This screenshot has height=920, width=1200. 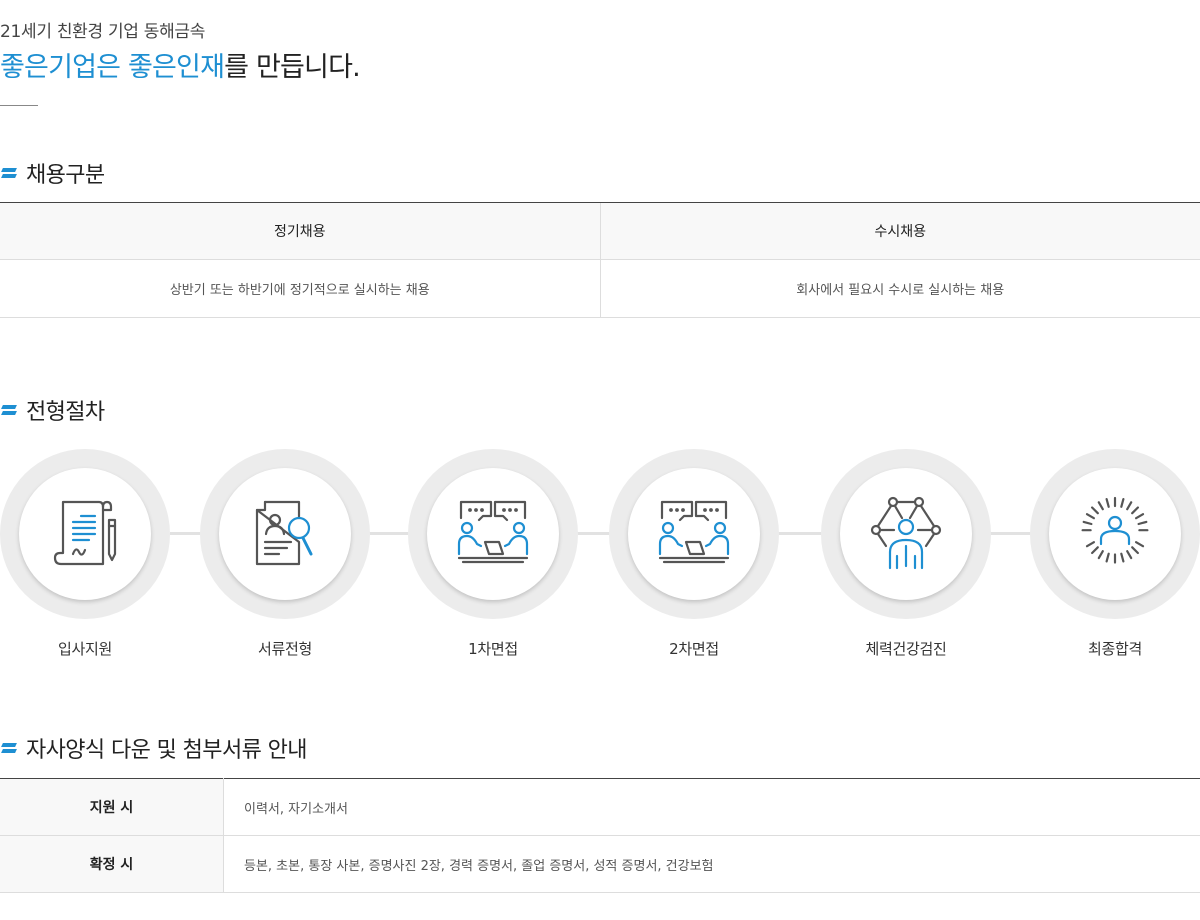 I want to click on process-step-health-check: 체력건강검진, so click(x=906, y=554).